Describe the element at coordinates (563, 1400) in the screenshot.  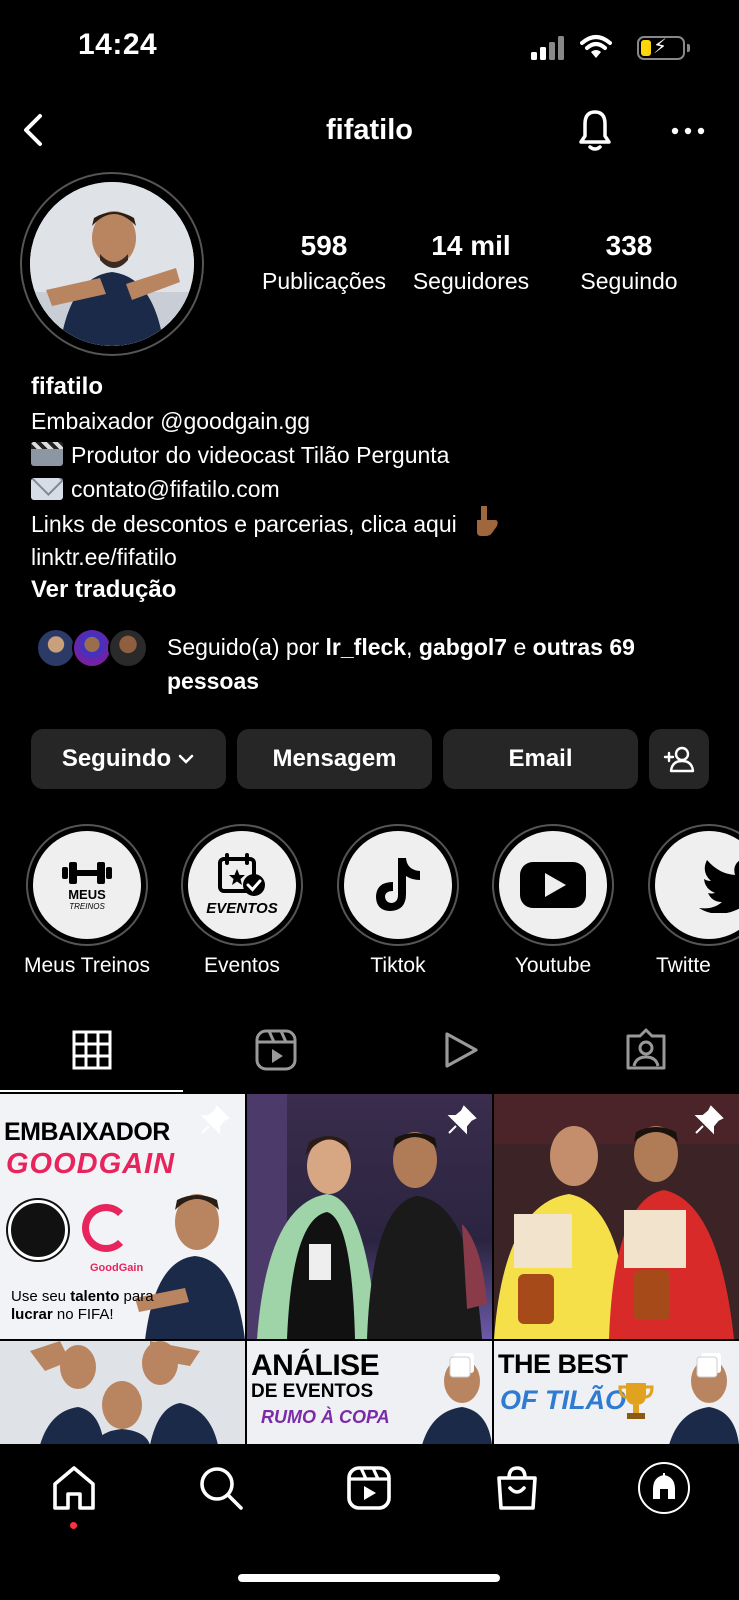
I see `post-text: OF TILÃO` at that location.